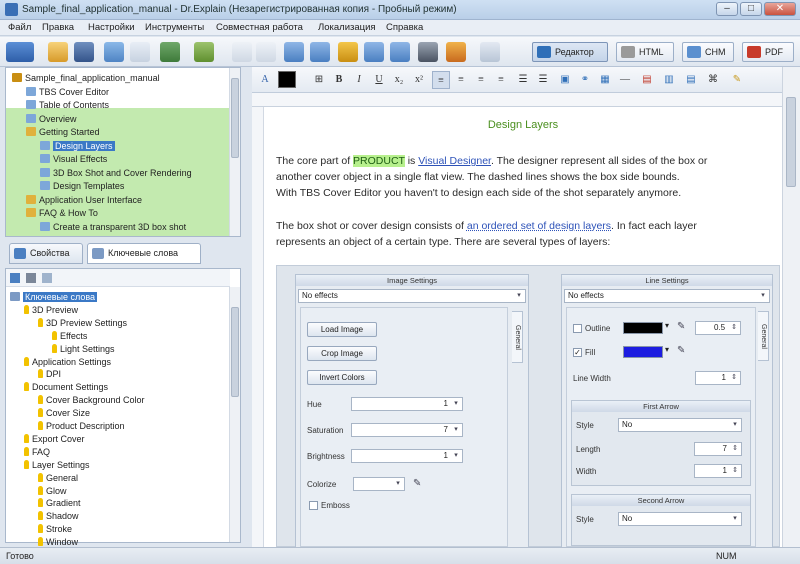 Image resolution: width=800 pixels, height=564 pixels. What do you see at coordinates (319, 80) in the screenshot?
I see `font-settings-icon: ⊞` at bounding box center [319, 80].